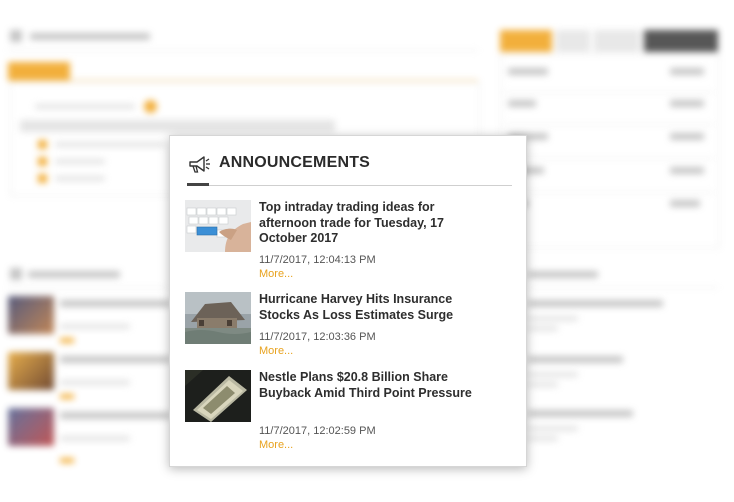 The image size is (734, 502). Describe the element at coordinates (85, 106) in the screenshot. I see `bg-input` at that location.